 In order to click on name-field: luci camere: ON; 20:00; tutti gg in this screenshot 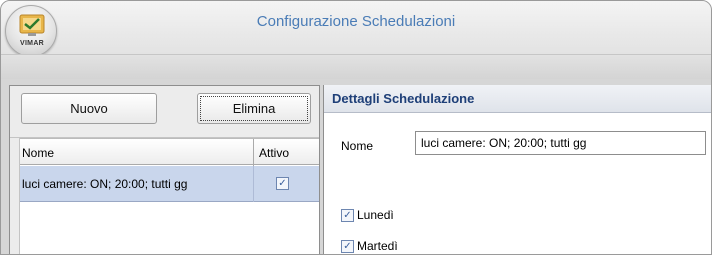, I will do `click(560, 143)`.